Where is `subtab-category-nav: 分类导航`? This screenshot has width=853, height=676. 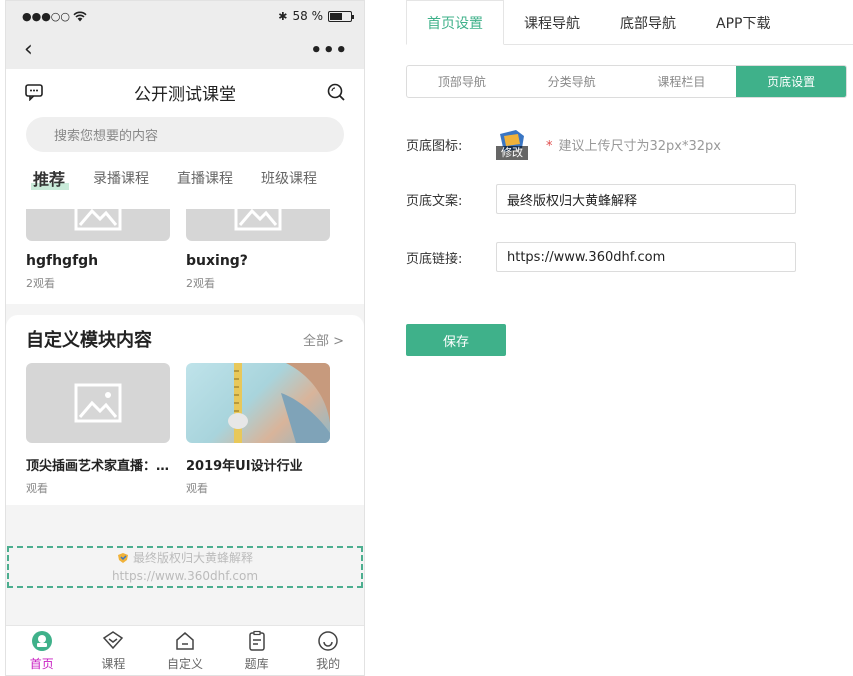
subtab-category-nav: 分类导航 is located at coordinates (572, 81).